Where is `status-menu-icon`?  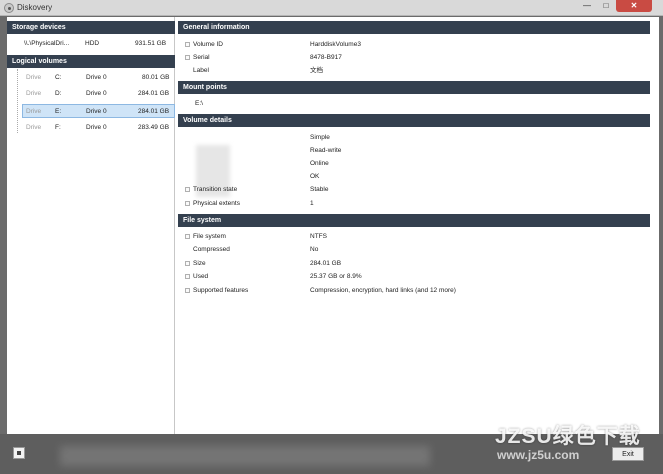 status-menu-icon is located at coordinates (19, 453).